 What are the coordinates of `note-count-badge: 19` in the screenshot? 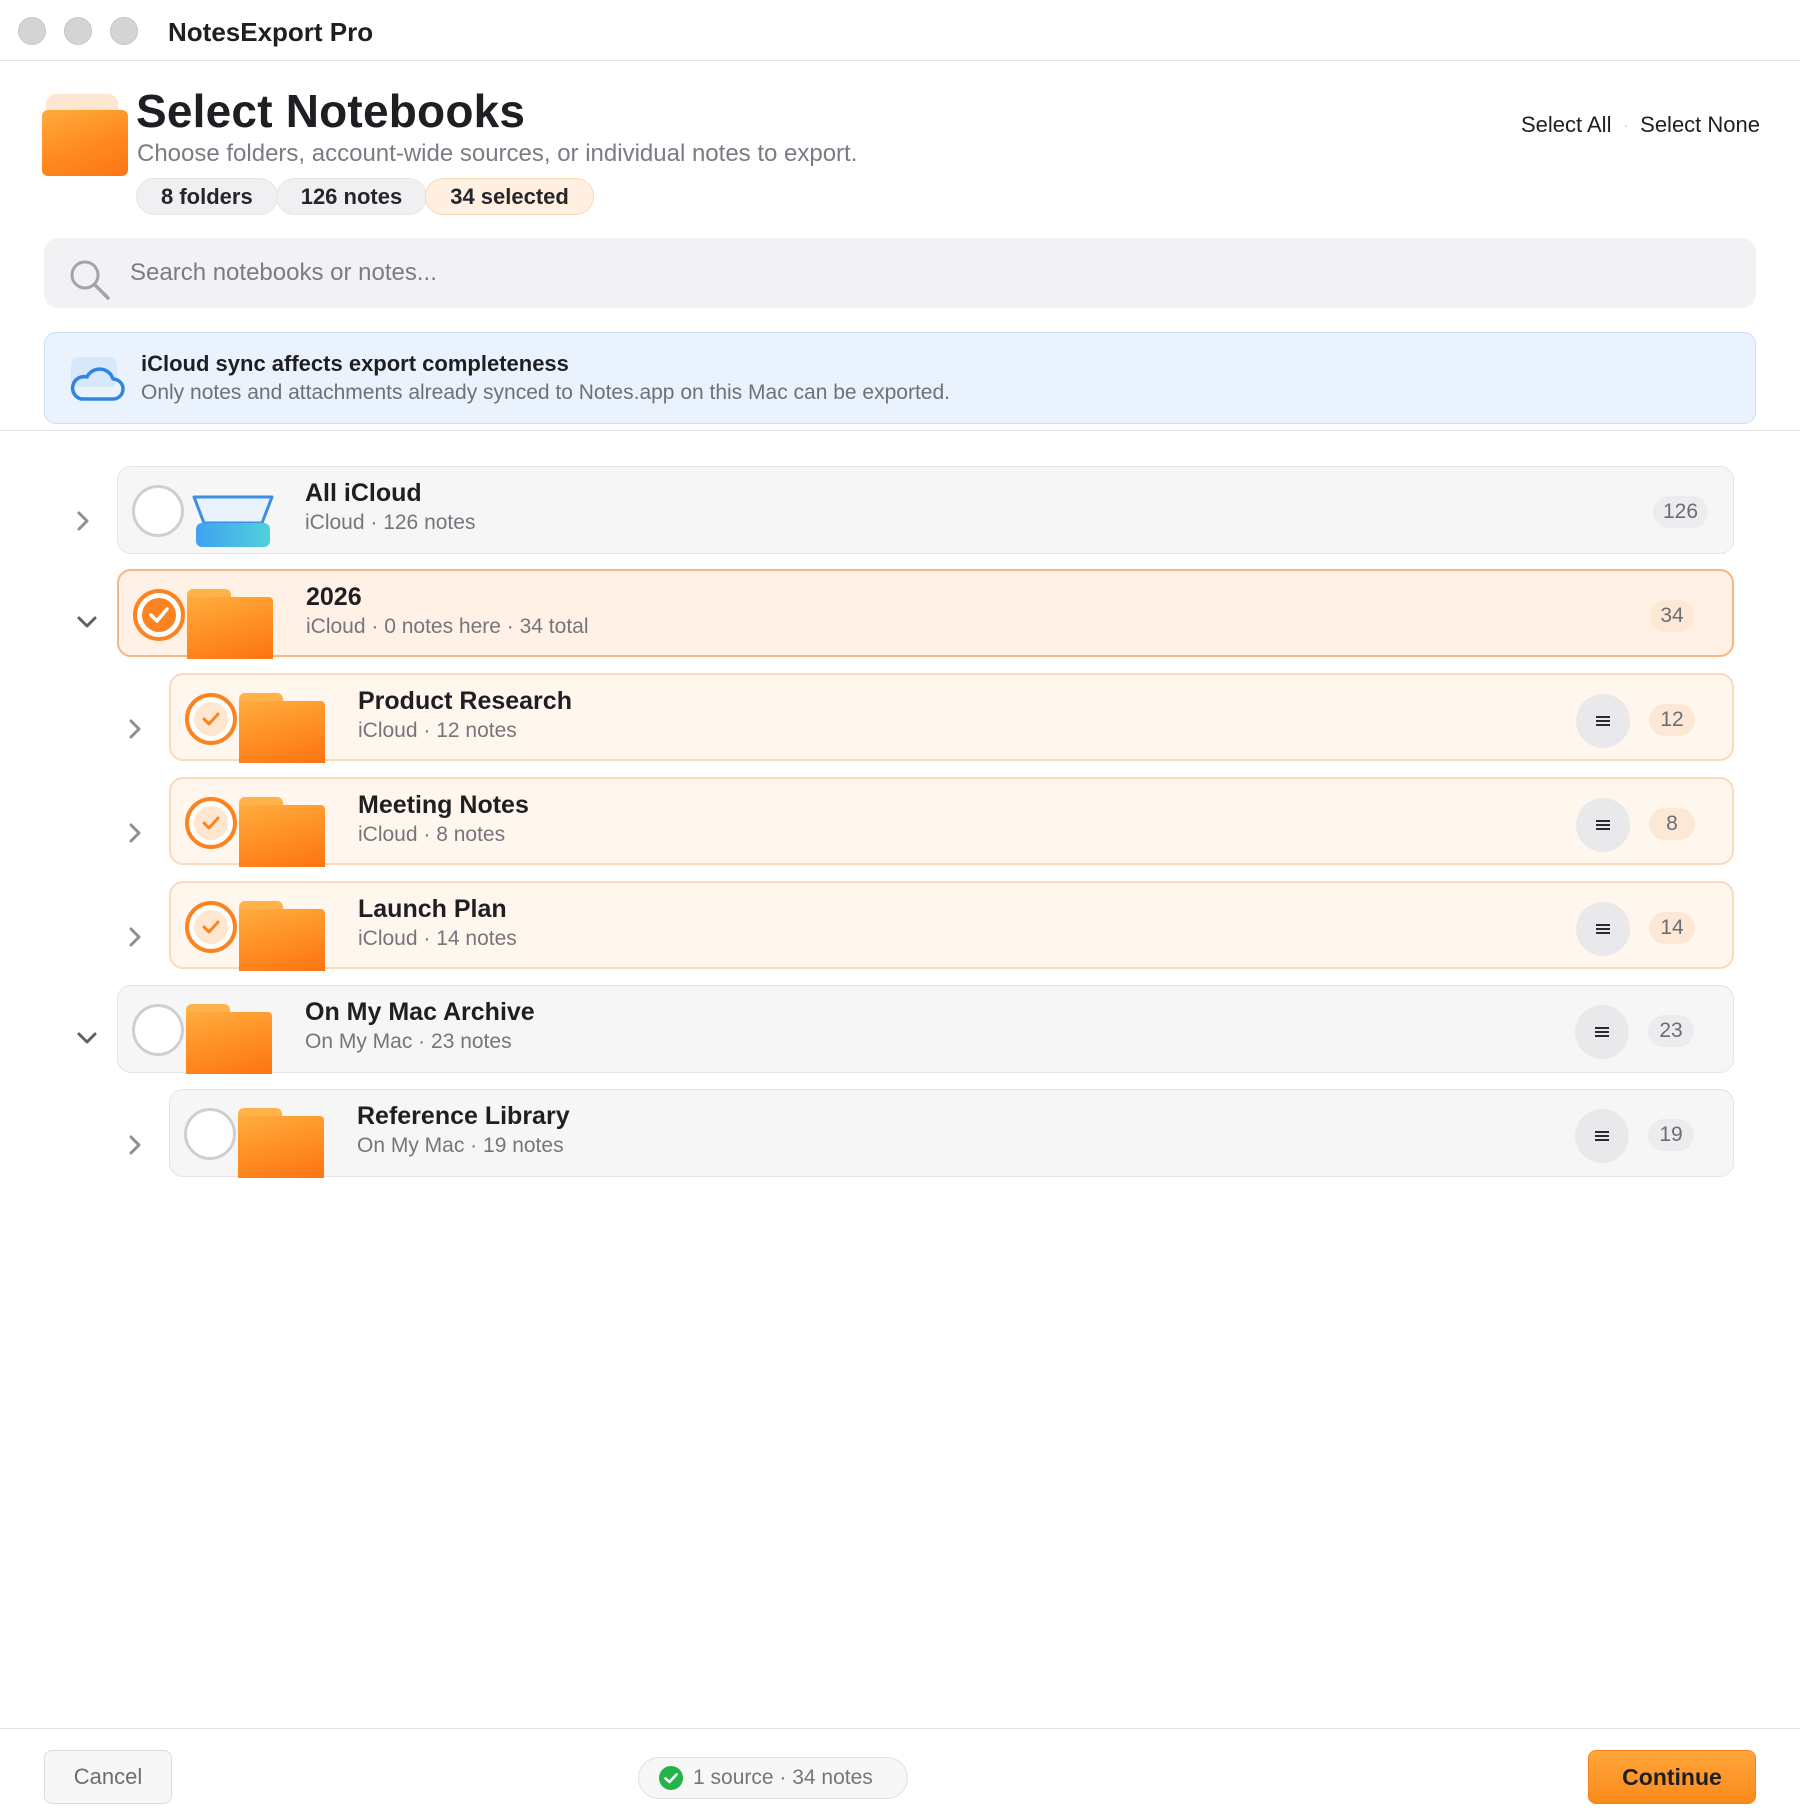 It's located at (1671, 1135).